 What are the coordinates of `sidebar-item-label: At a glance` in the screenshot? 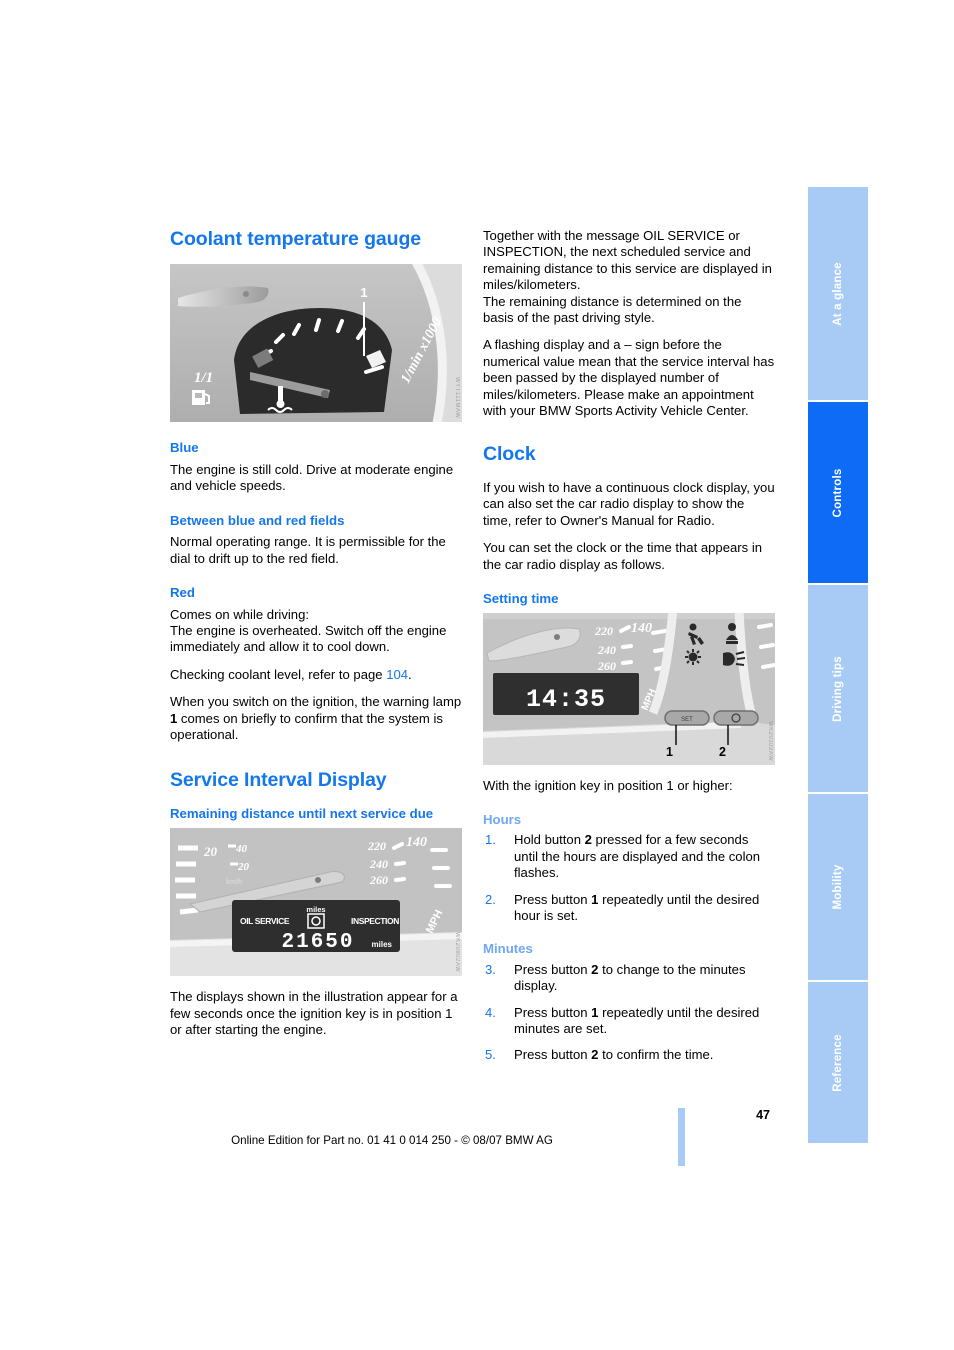 It's located at (838, 293).